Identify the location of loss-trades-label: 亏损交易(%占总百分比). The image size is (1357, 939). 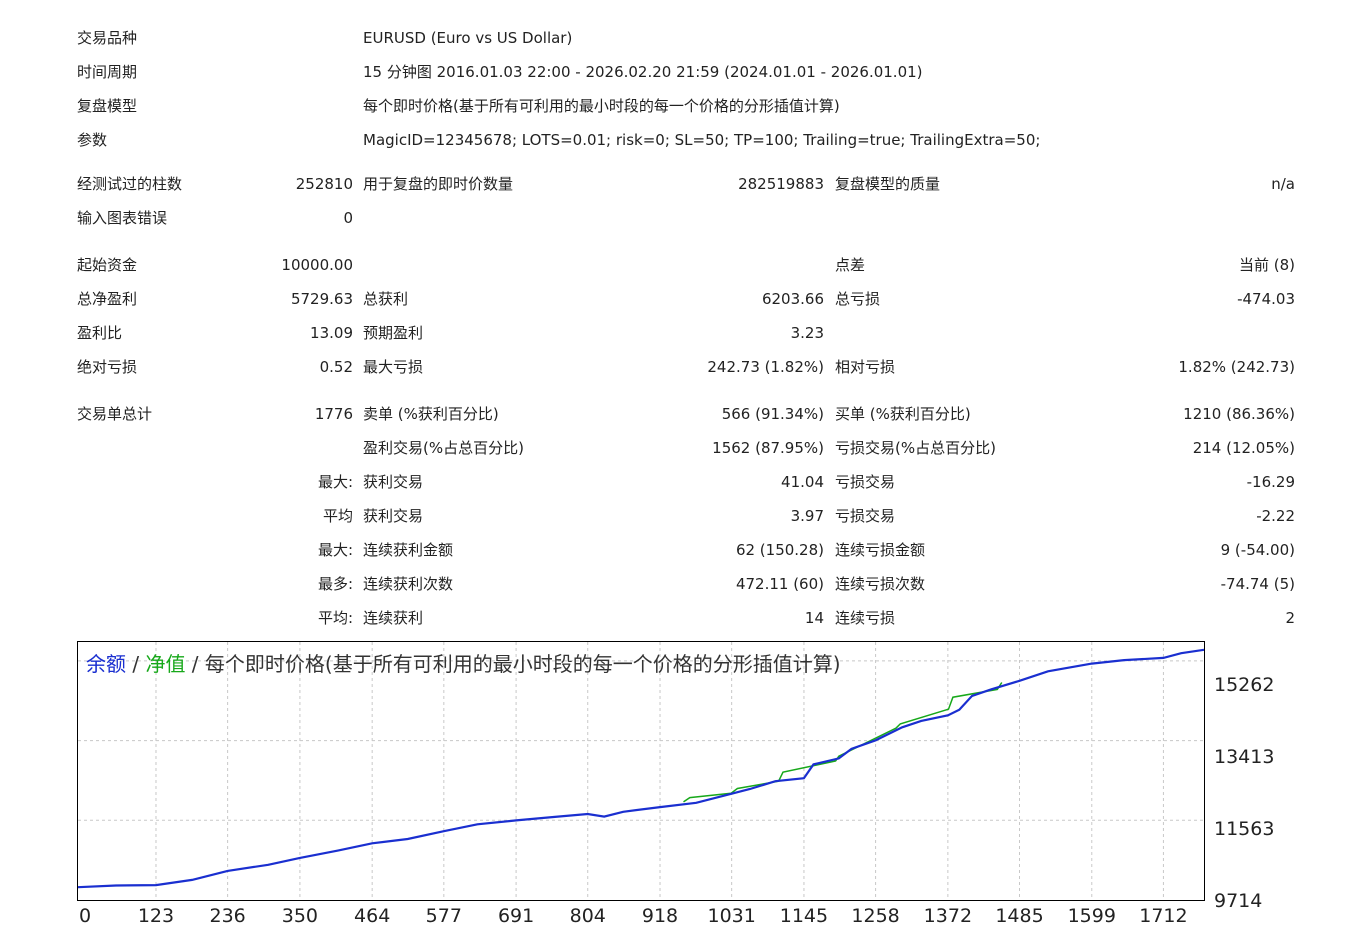
(915, 448).